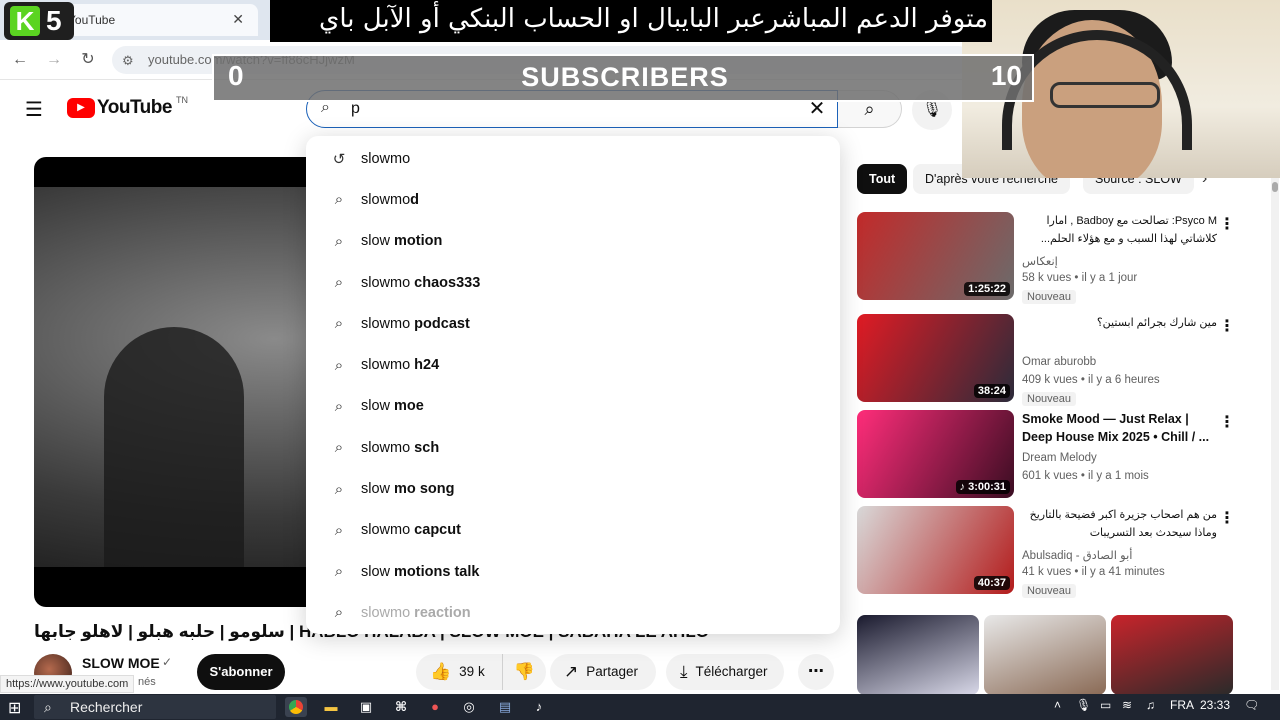 The height and width of the screenshot is (720, 1280). I want to click on dislike-button: 👎, so click(524, 672).